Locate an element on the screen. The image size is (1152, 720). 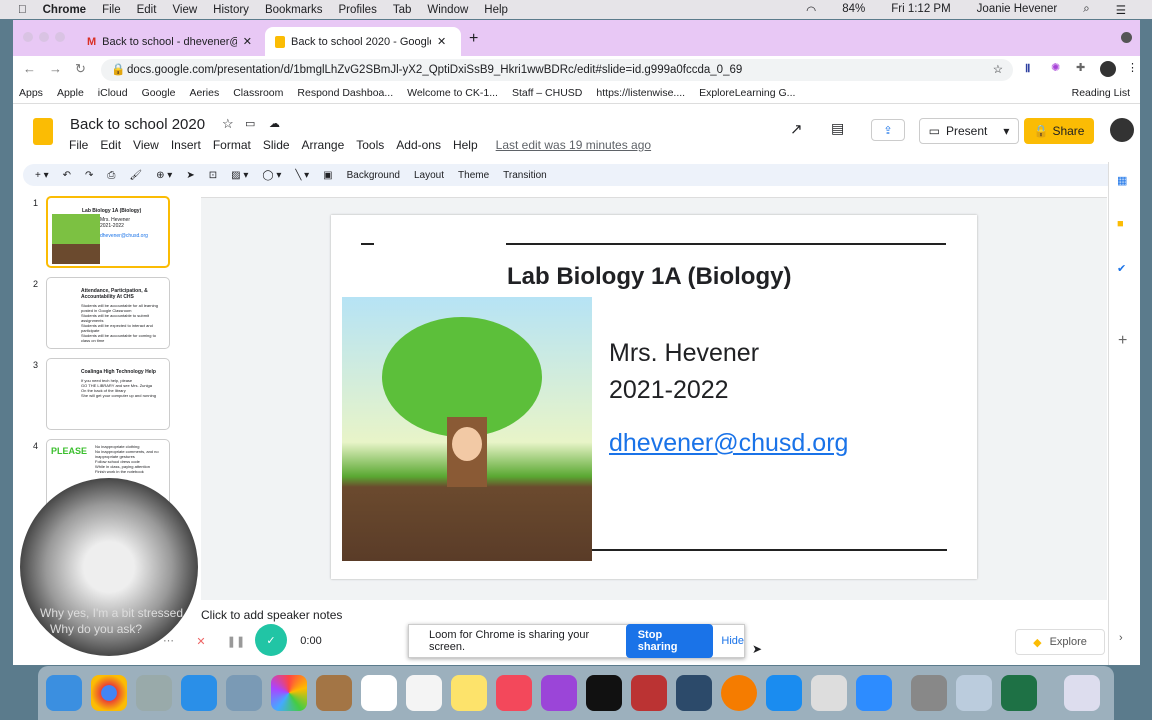
zoom-icon is located at coordinates (874, 693).